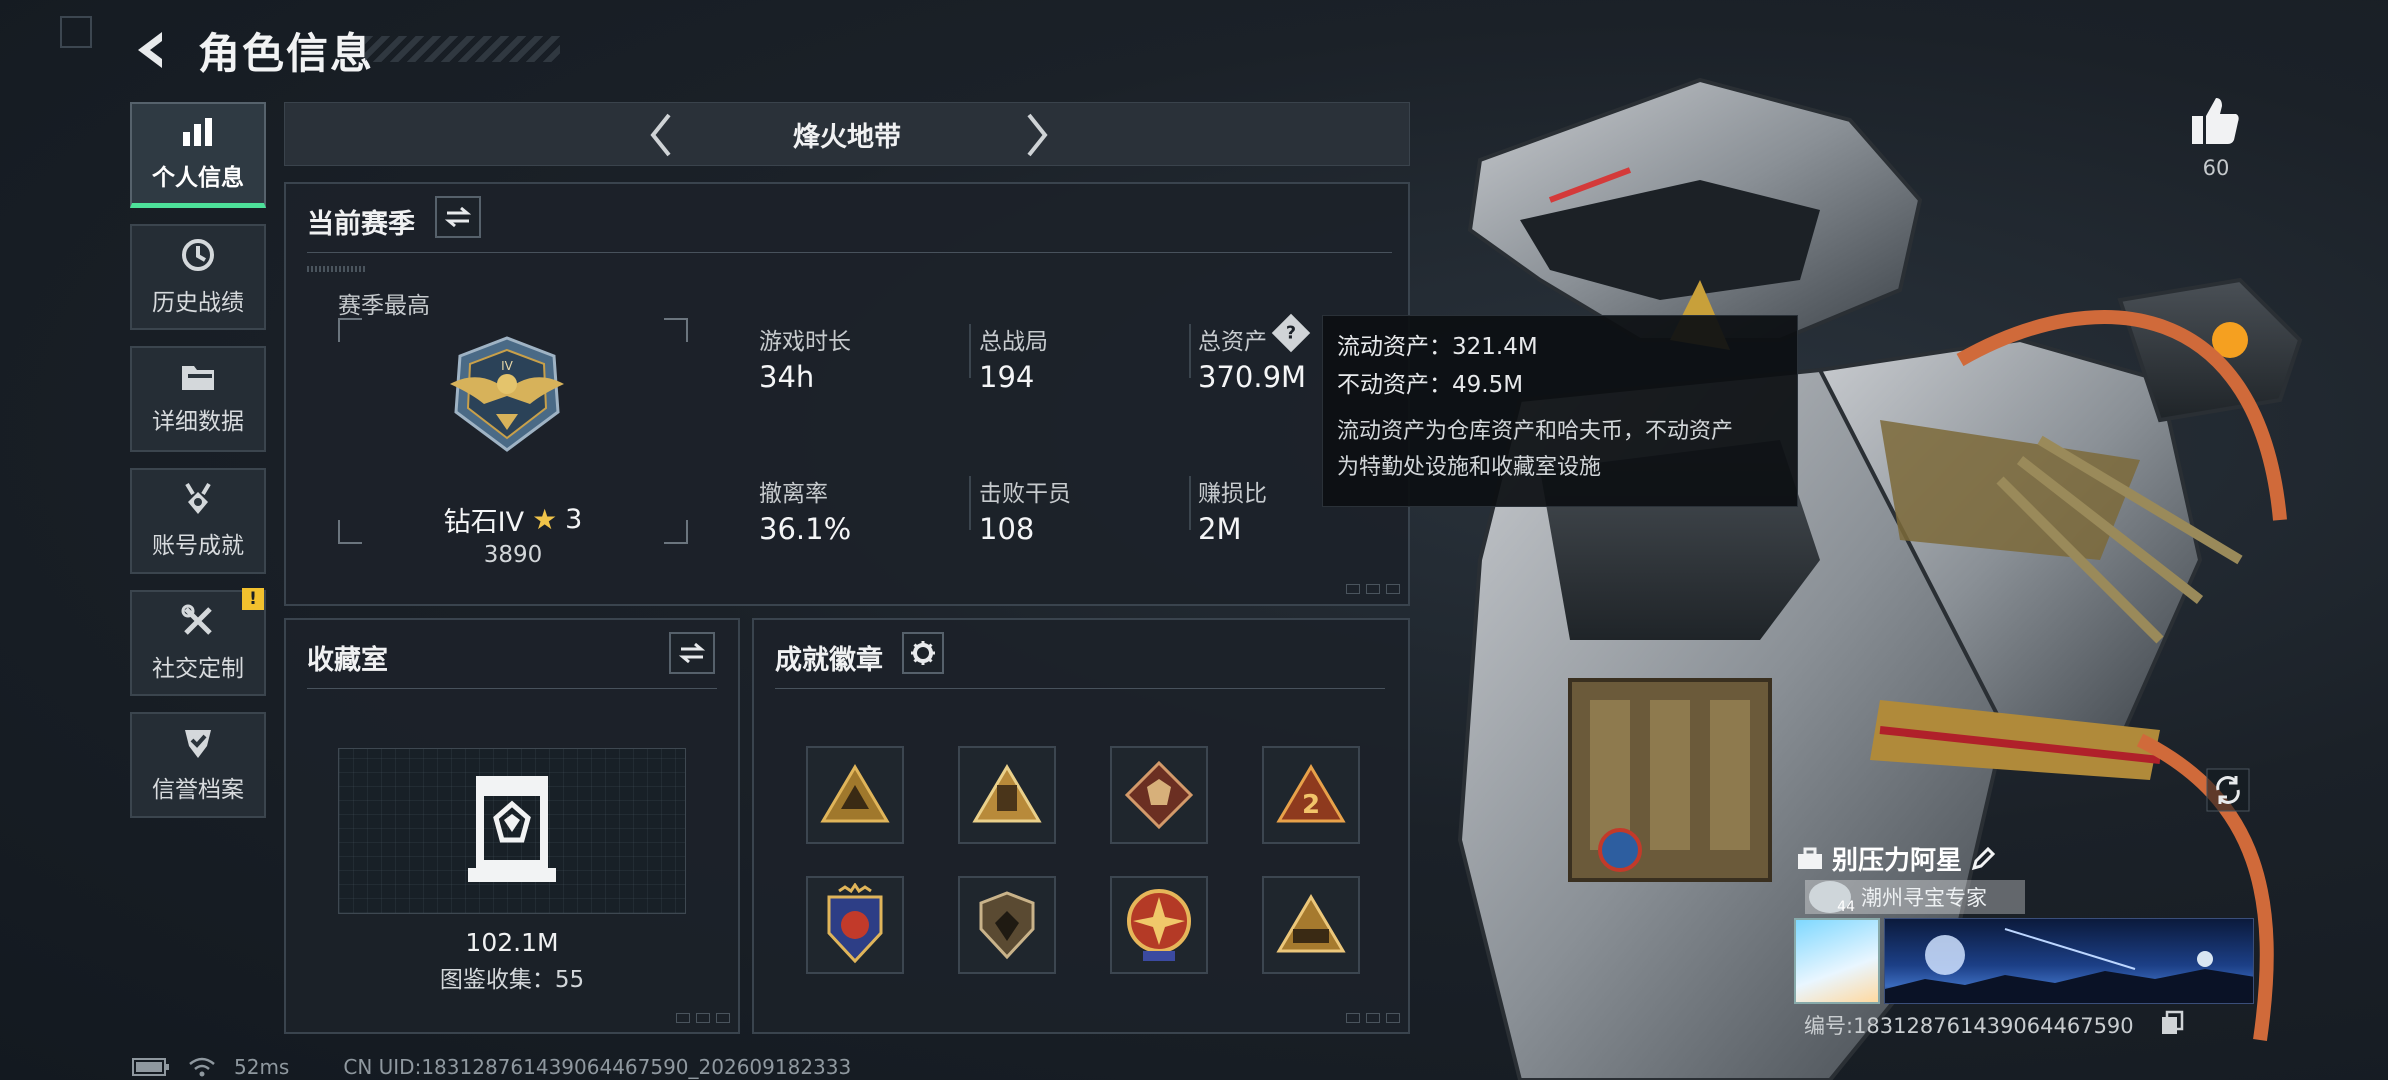 Image resolution: width=2388 pixels, height=1080 pixels. I want to click on stii-badge-icon, so click(1311, 923).